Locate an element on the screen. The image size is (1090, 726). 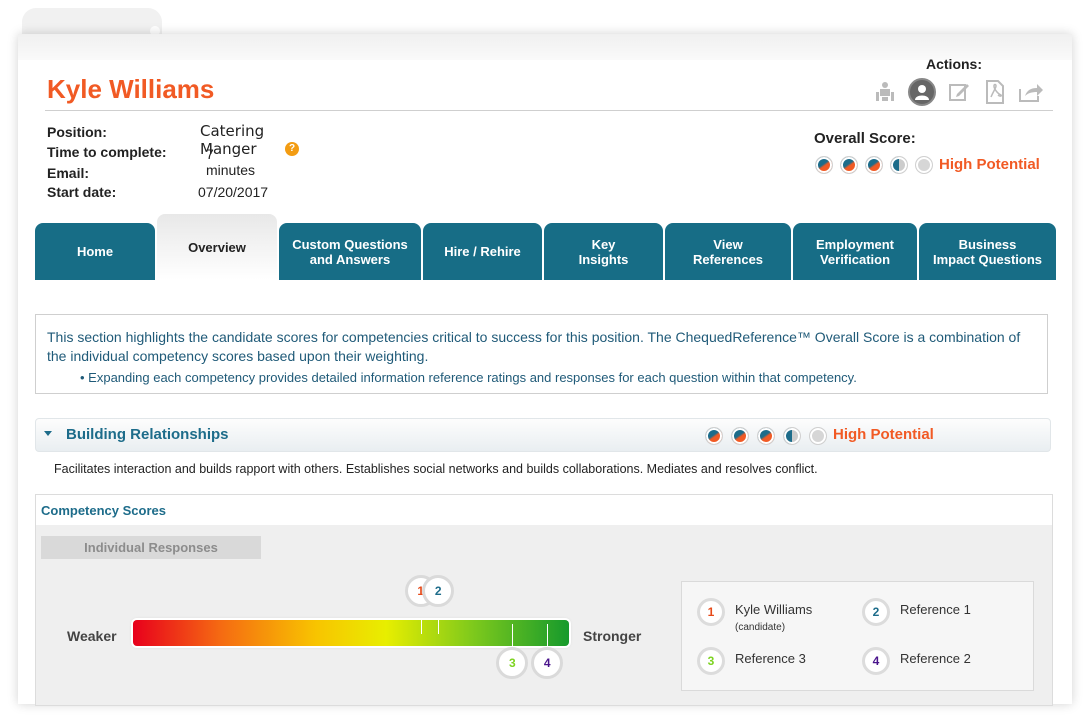
tab-label: Business Impact Questions is located at coordinates (987, 251).